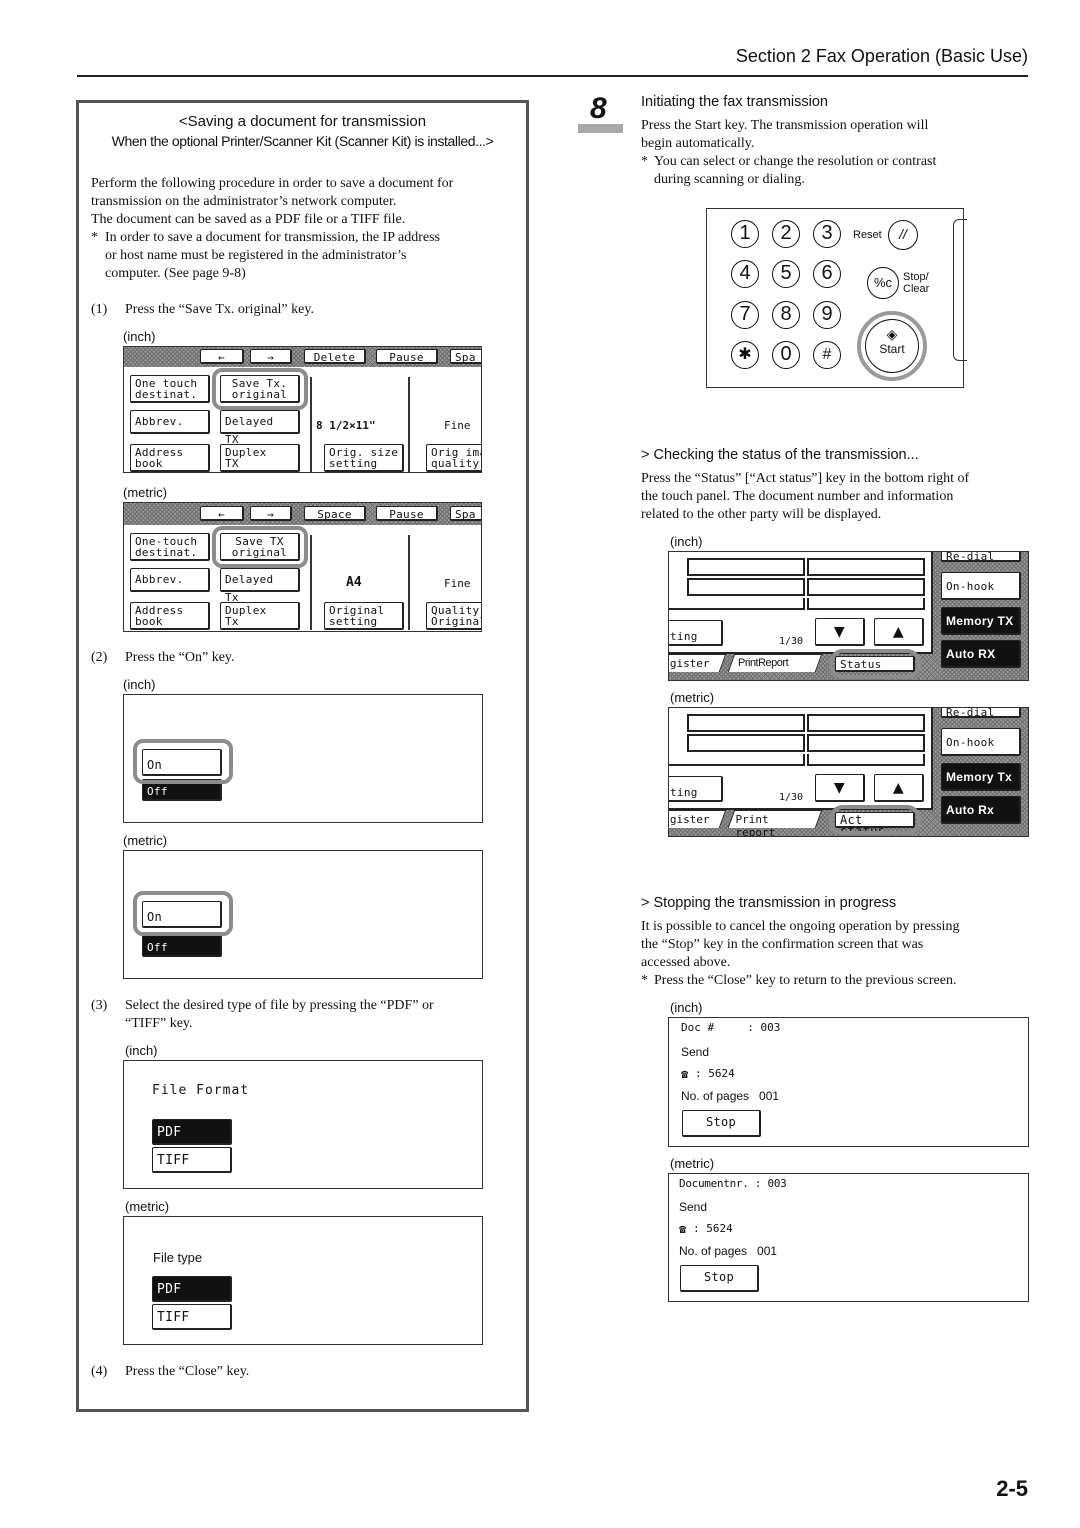  Describe the element at coordinates (201, 1090) in the screenshot. I see `file-format-label: File Format` at that location.